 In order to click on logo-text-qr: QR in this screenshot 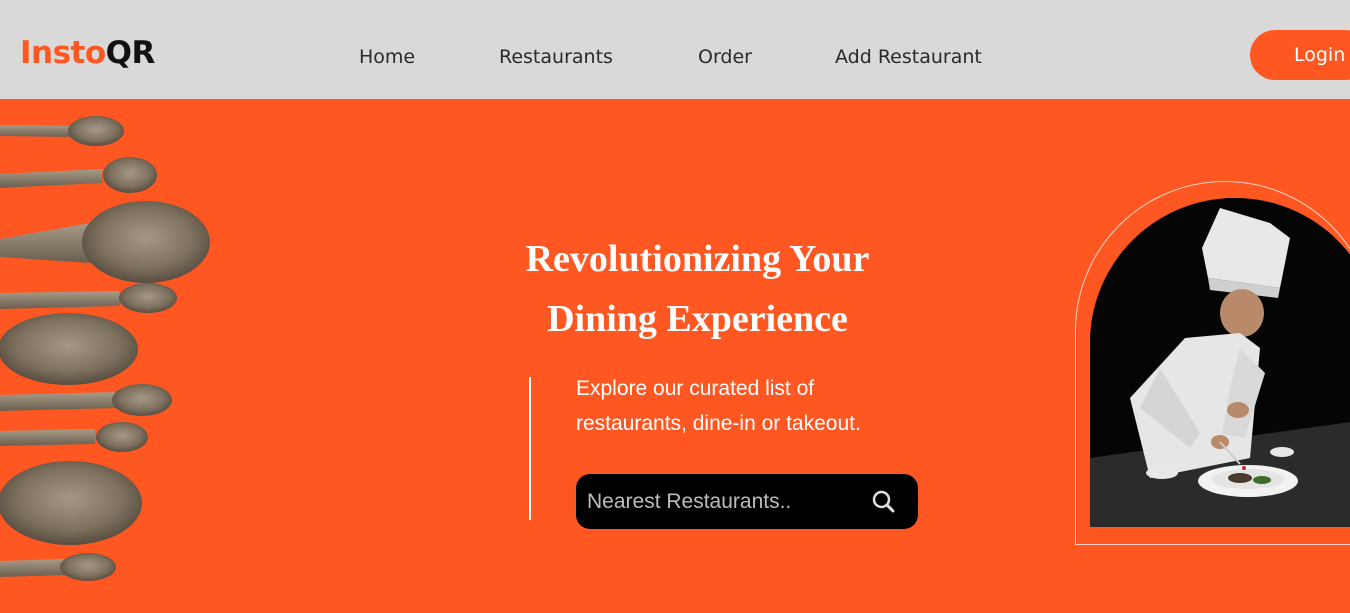, I will do `click(130, 53)`.